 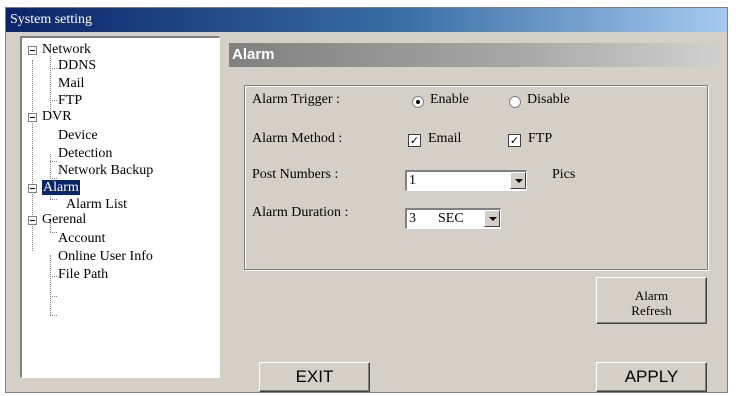 What do you see at coordinates (412, 180) in the screenshot?
I see `post-numbers-value: 1` at bounding box center [412, 180].